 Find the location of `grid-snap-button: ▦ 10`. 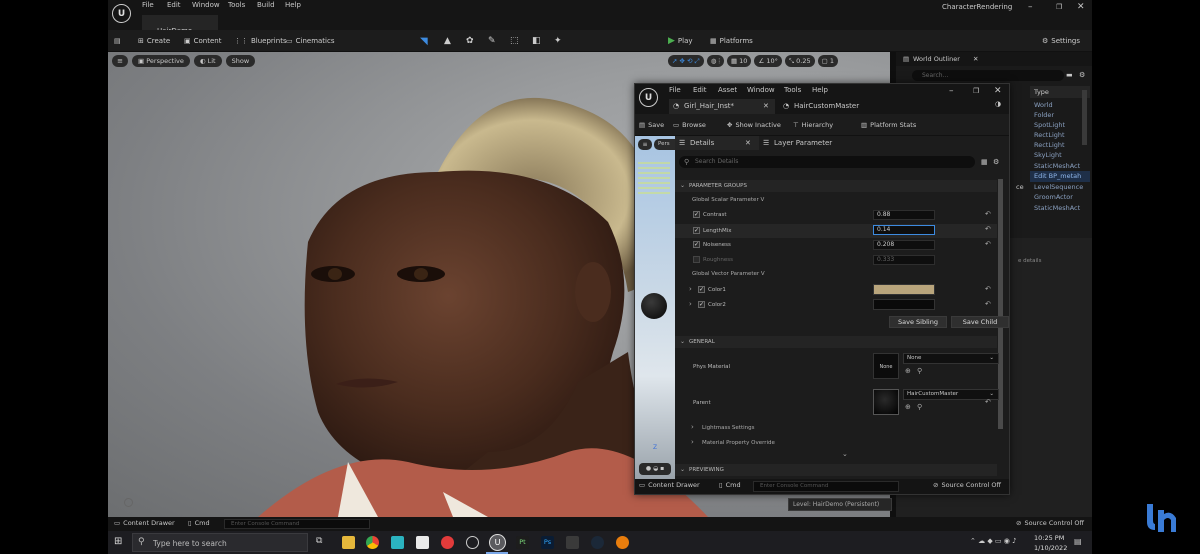

grid-snap-button: ▦ 10 is located at coordinates (739, 61).